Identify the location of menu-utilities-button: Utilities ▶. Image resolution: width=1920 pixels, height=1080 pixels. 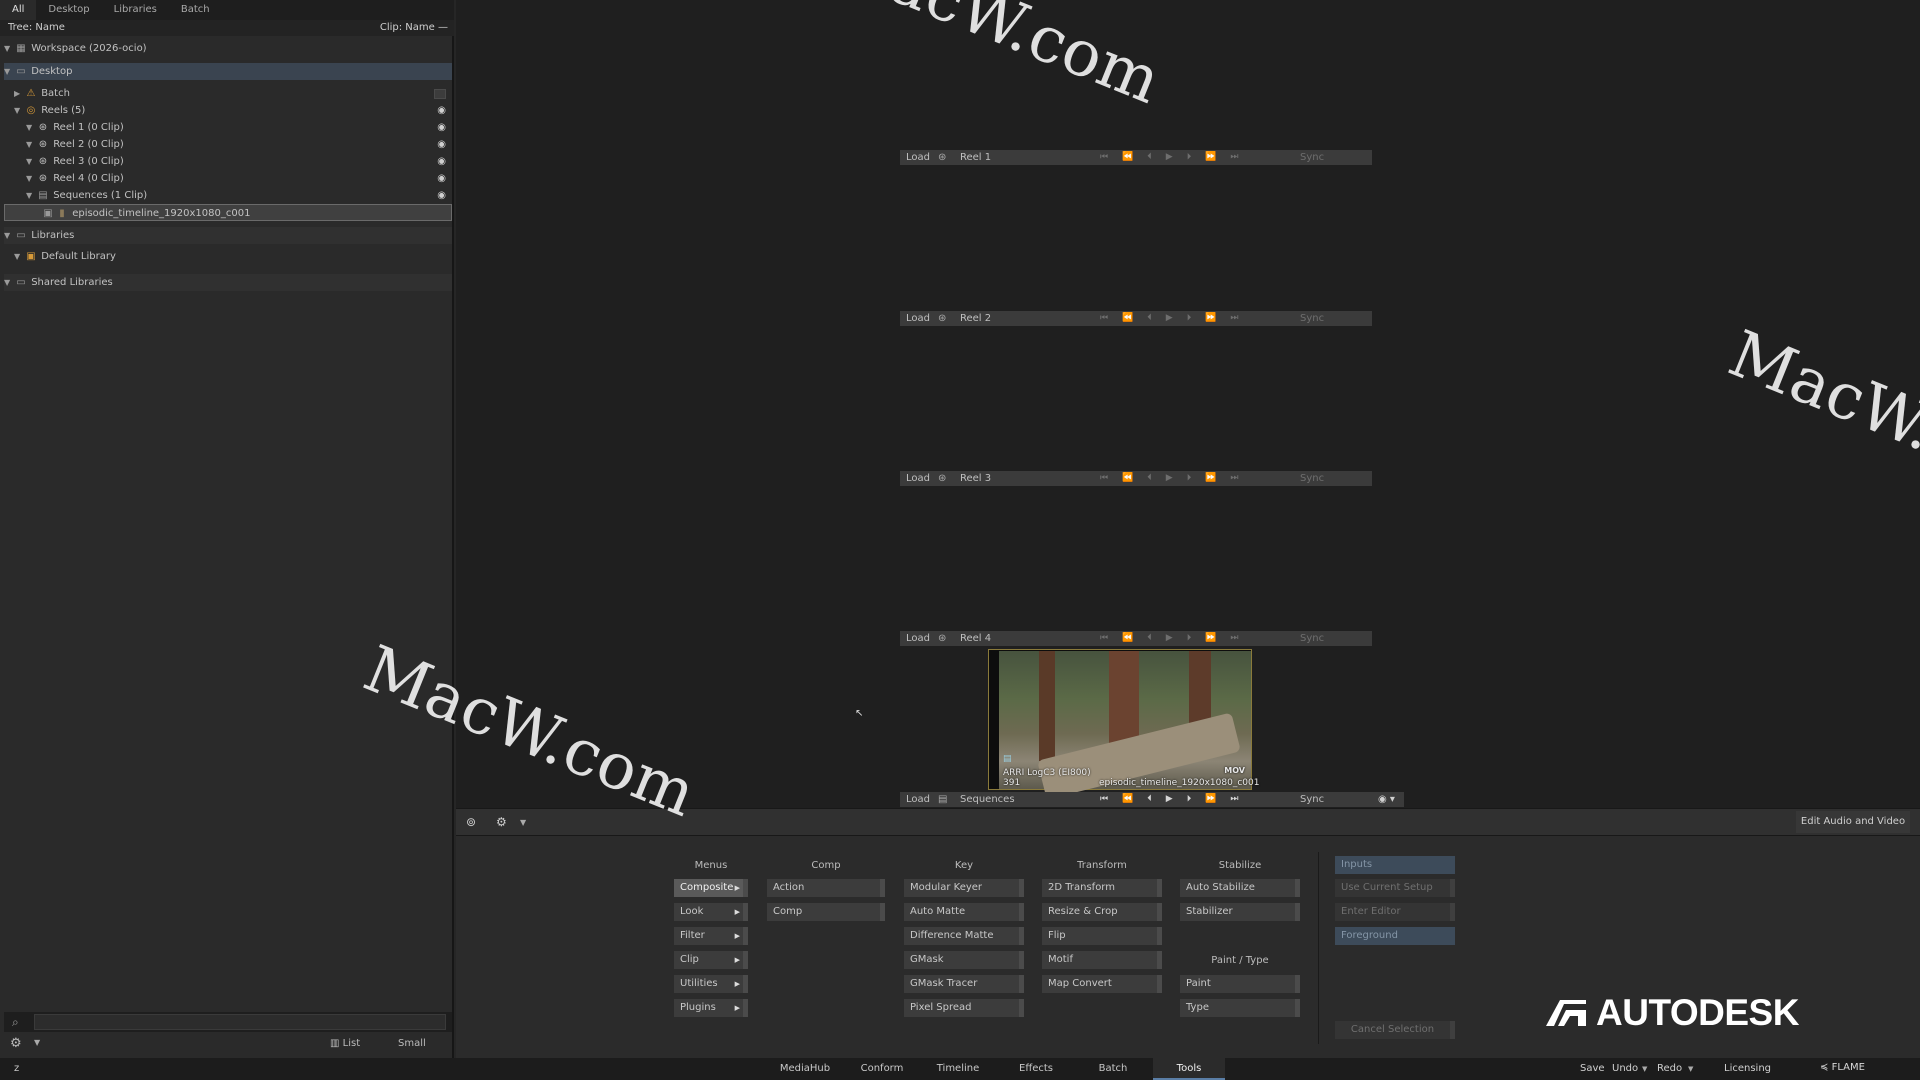
(711, 984).